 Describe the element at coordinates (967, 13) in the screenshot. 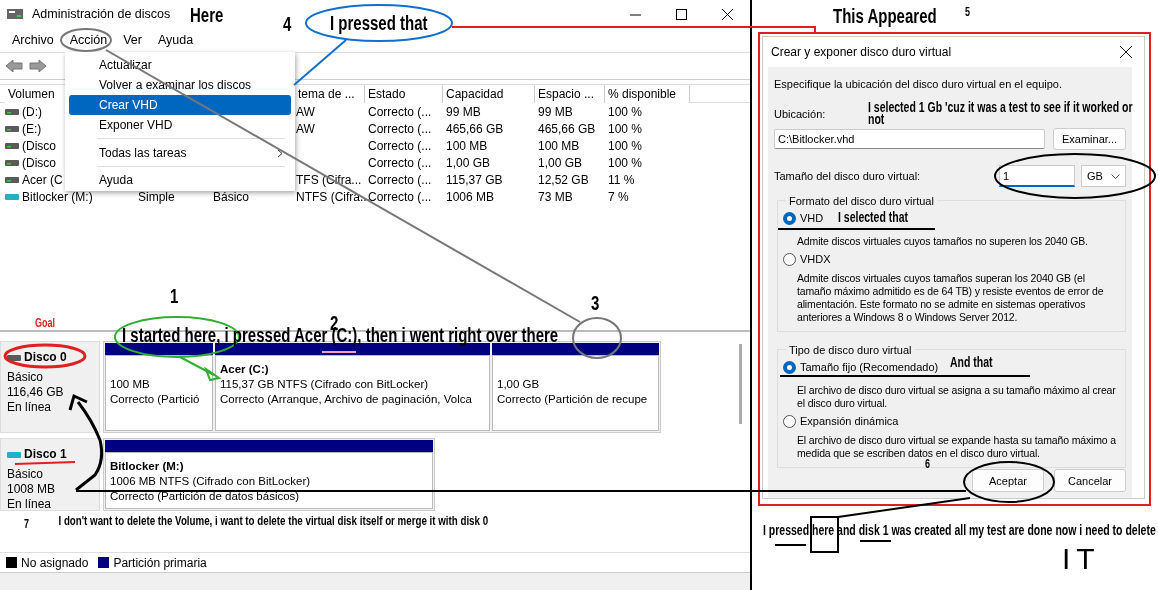

I see `step-number: 5` at that location.